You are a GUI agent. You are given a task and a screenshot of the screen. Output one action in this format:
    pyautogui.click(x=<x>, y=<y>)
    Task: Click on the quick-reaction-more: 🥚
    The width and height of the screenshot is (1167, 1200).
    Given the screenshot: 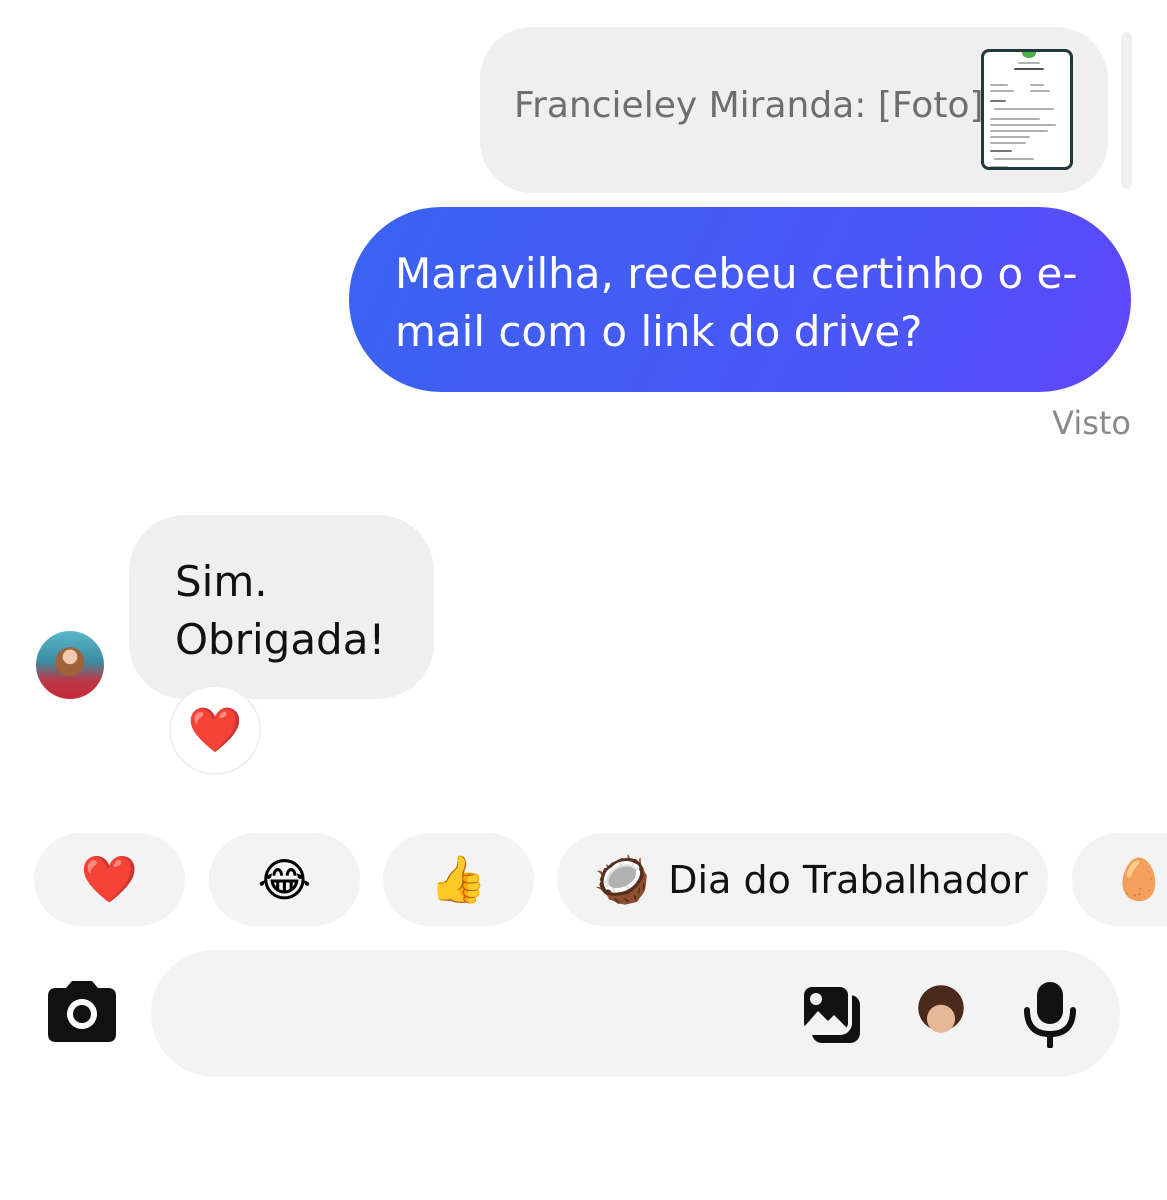 What is the action you would take?
    pyautogui.click(x=1119, y=879)
    